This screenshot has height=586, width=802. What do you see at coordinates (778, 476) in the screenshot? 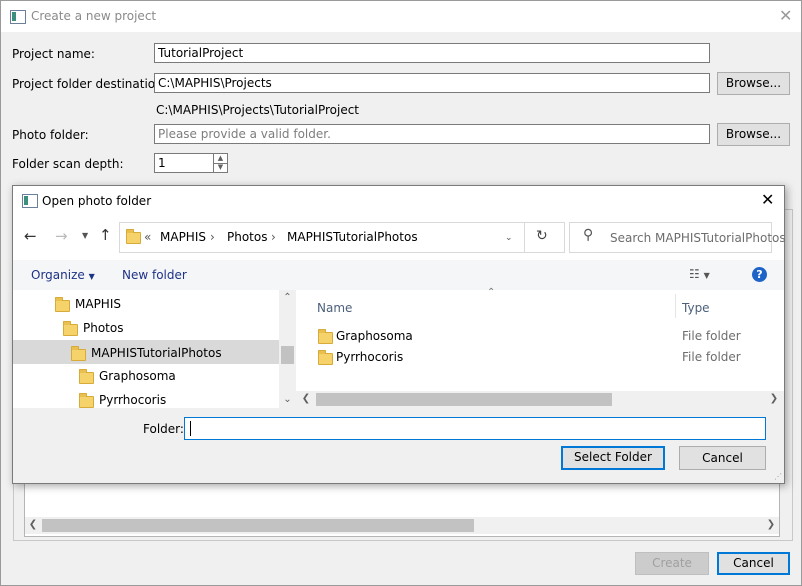
I see `resize-grip-icon: ⋰` at bounding box center [778, 476].